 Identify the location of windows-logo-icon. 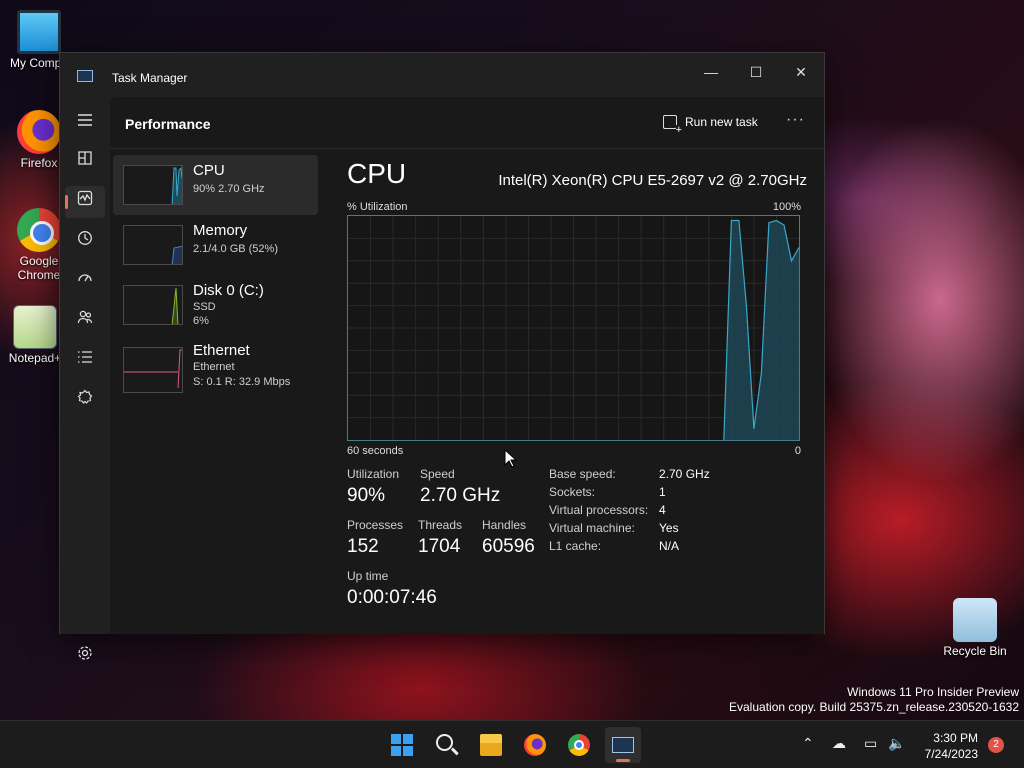
(402, 745).